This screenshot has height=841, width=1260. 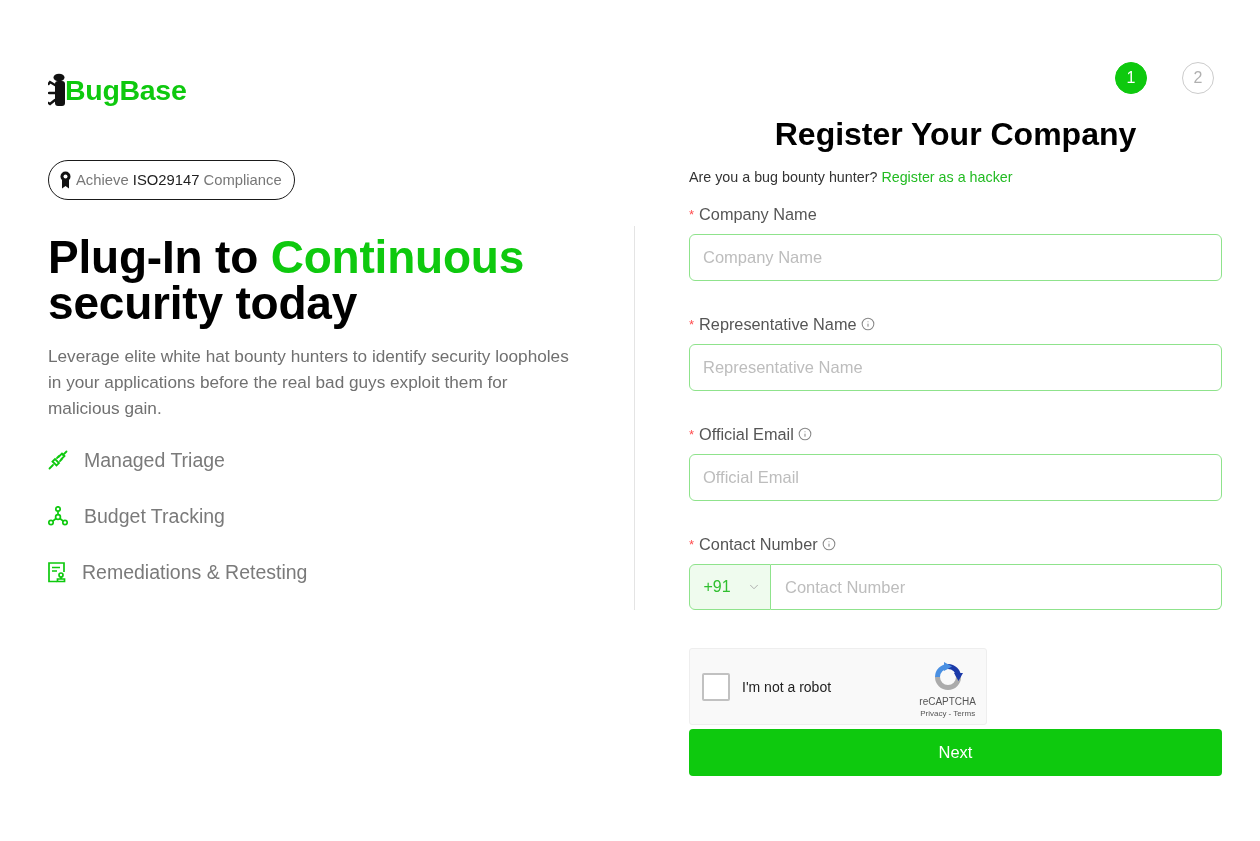 I want to click on description: Leverage elite white hat bounty hunters to identify security loopholes in your applications before the real bad guys exploit them for malicious gain., so click(x=309, y=382).